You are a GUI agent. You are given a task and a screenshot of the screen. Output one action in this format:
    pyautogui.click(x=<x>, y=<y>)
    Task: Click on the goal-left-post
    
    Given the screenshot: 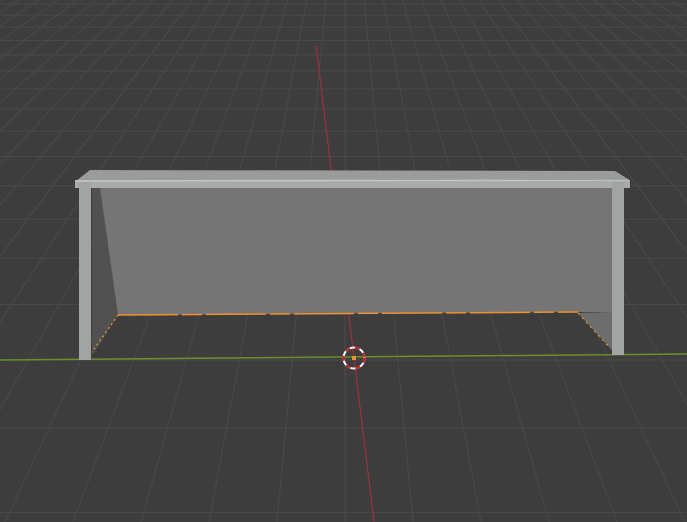 What is the action you would take?
    pyautogui.click(x=85, y=271)
    